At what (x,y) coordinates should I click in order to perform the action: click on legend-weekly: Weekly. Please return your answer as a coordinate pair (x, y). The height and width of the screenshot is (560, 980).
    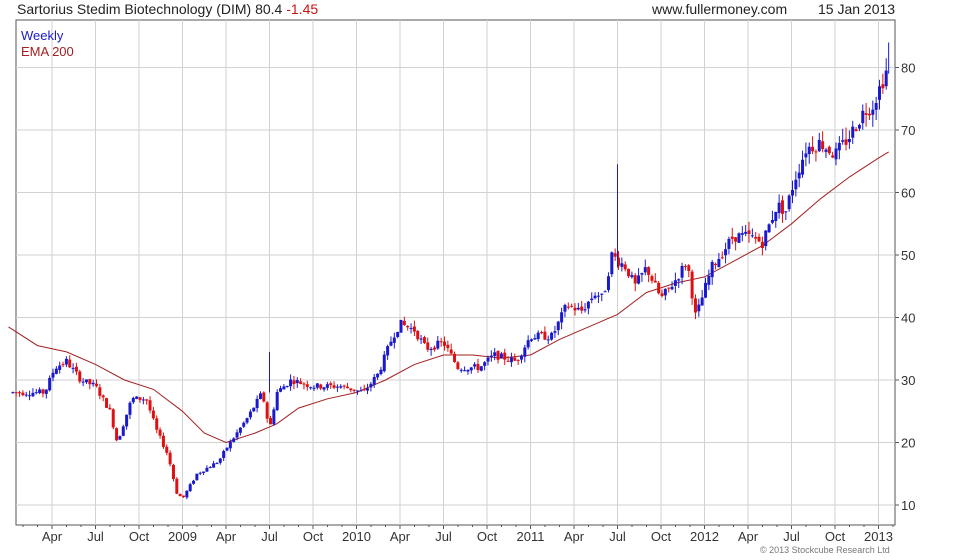
    Looking at the image, I should click on (42, 35).